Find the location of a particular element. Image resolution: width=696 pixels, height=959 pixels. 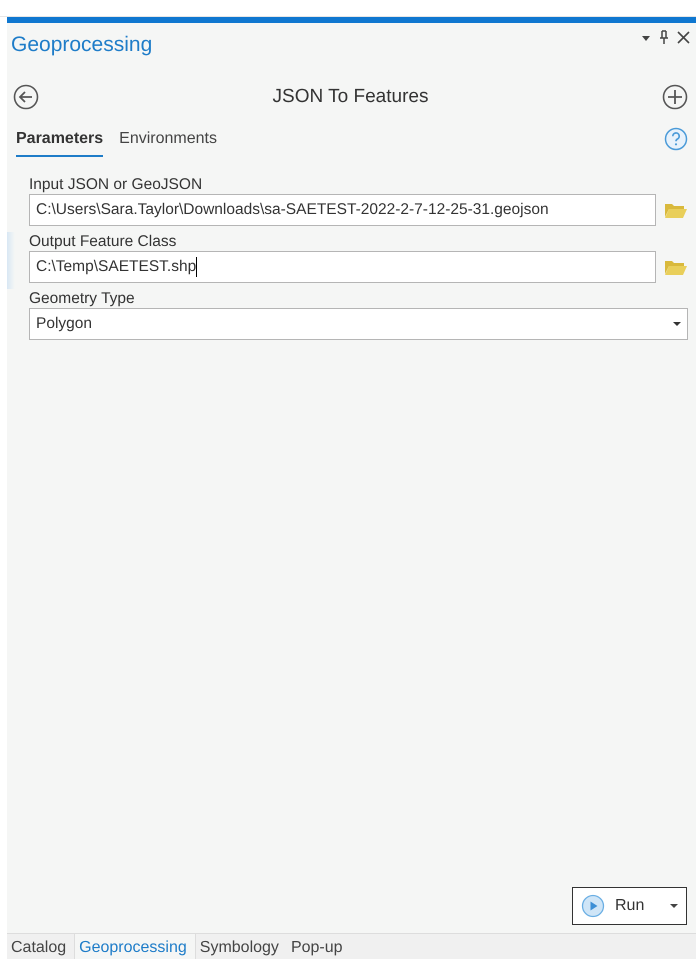

pane-tab: Geoprocessing is located at coordinates (135, 946).